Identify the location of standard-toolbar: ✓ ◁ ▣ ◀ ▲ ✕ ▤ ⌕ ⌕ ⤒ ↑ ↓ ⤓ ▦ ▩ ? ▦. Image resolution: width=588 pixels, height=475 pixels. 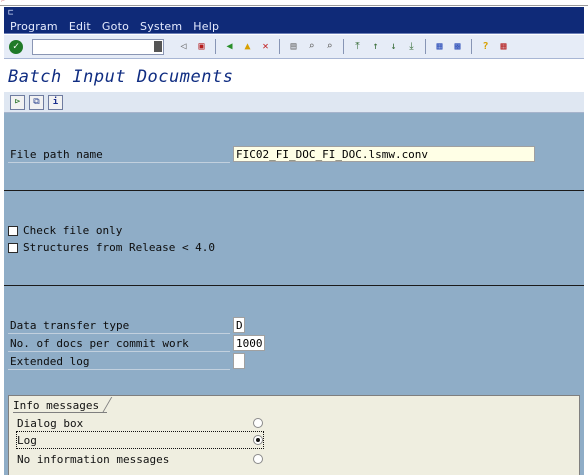
(294, 47).